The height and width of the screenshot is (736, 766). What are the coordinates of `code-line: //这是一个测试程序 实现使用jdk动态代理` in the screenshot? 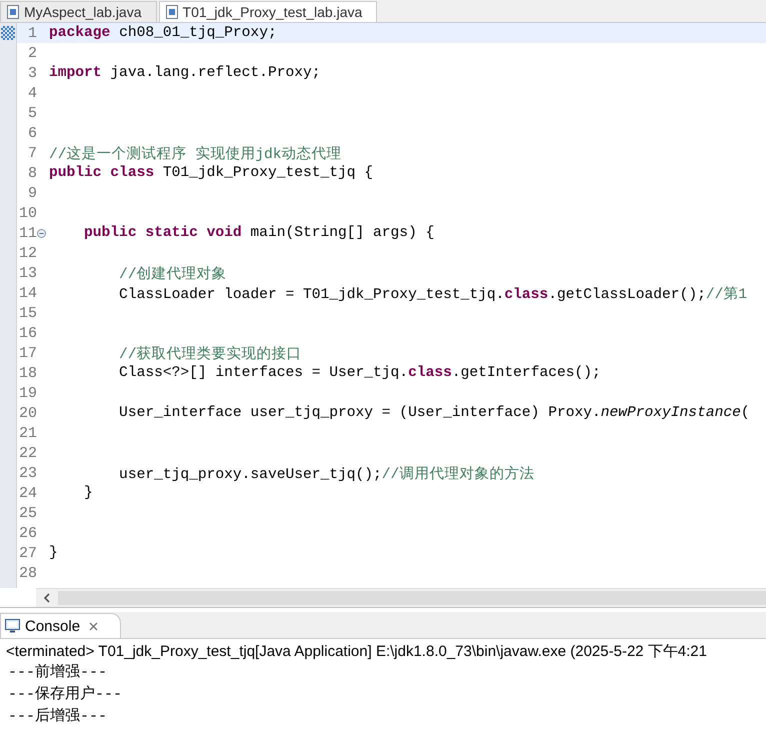 It's located at (195, 153).